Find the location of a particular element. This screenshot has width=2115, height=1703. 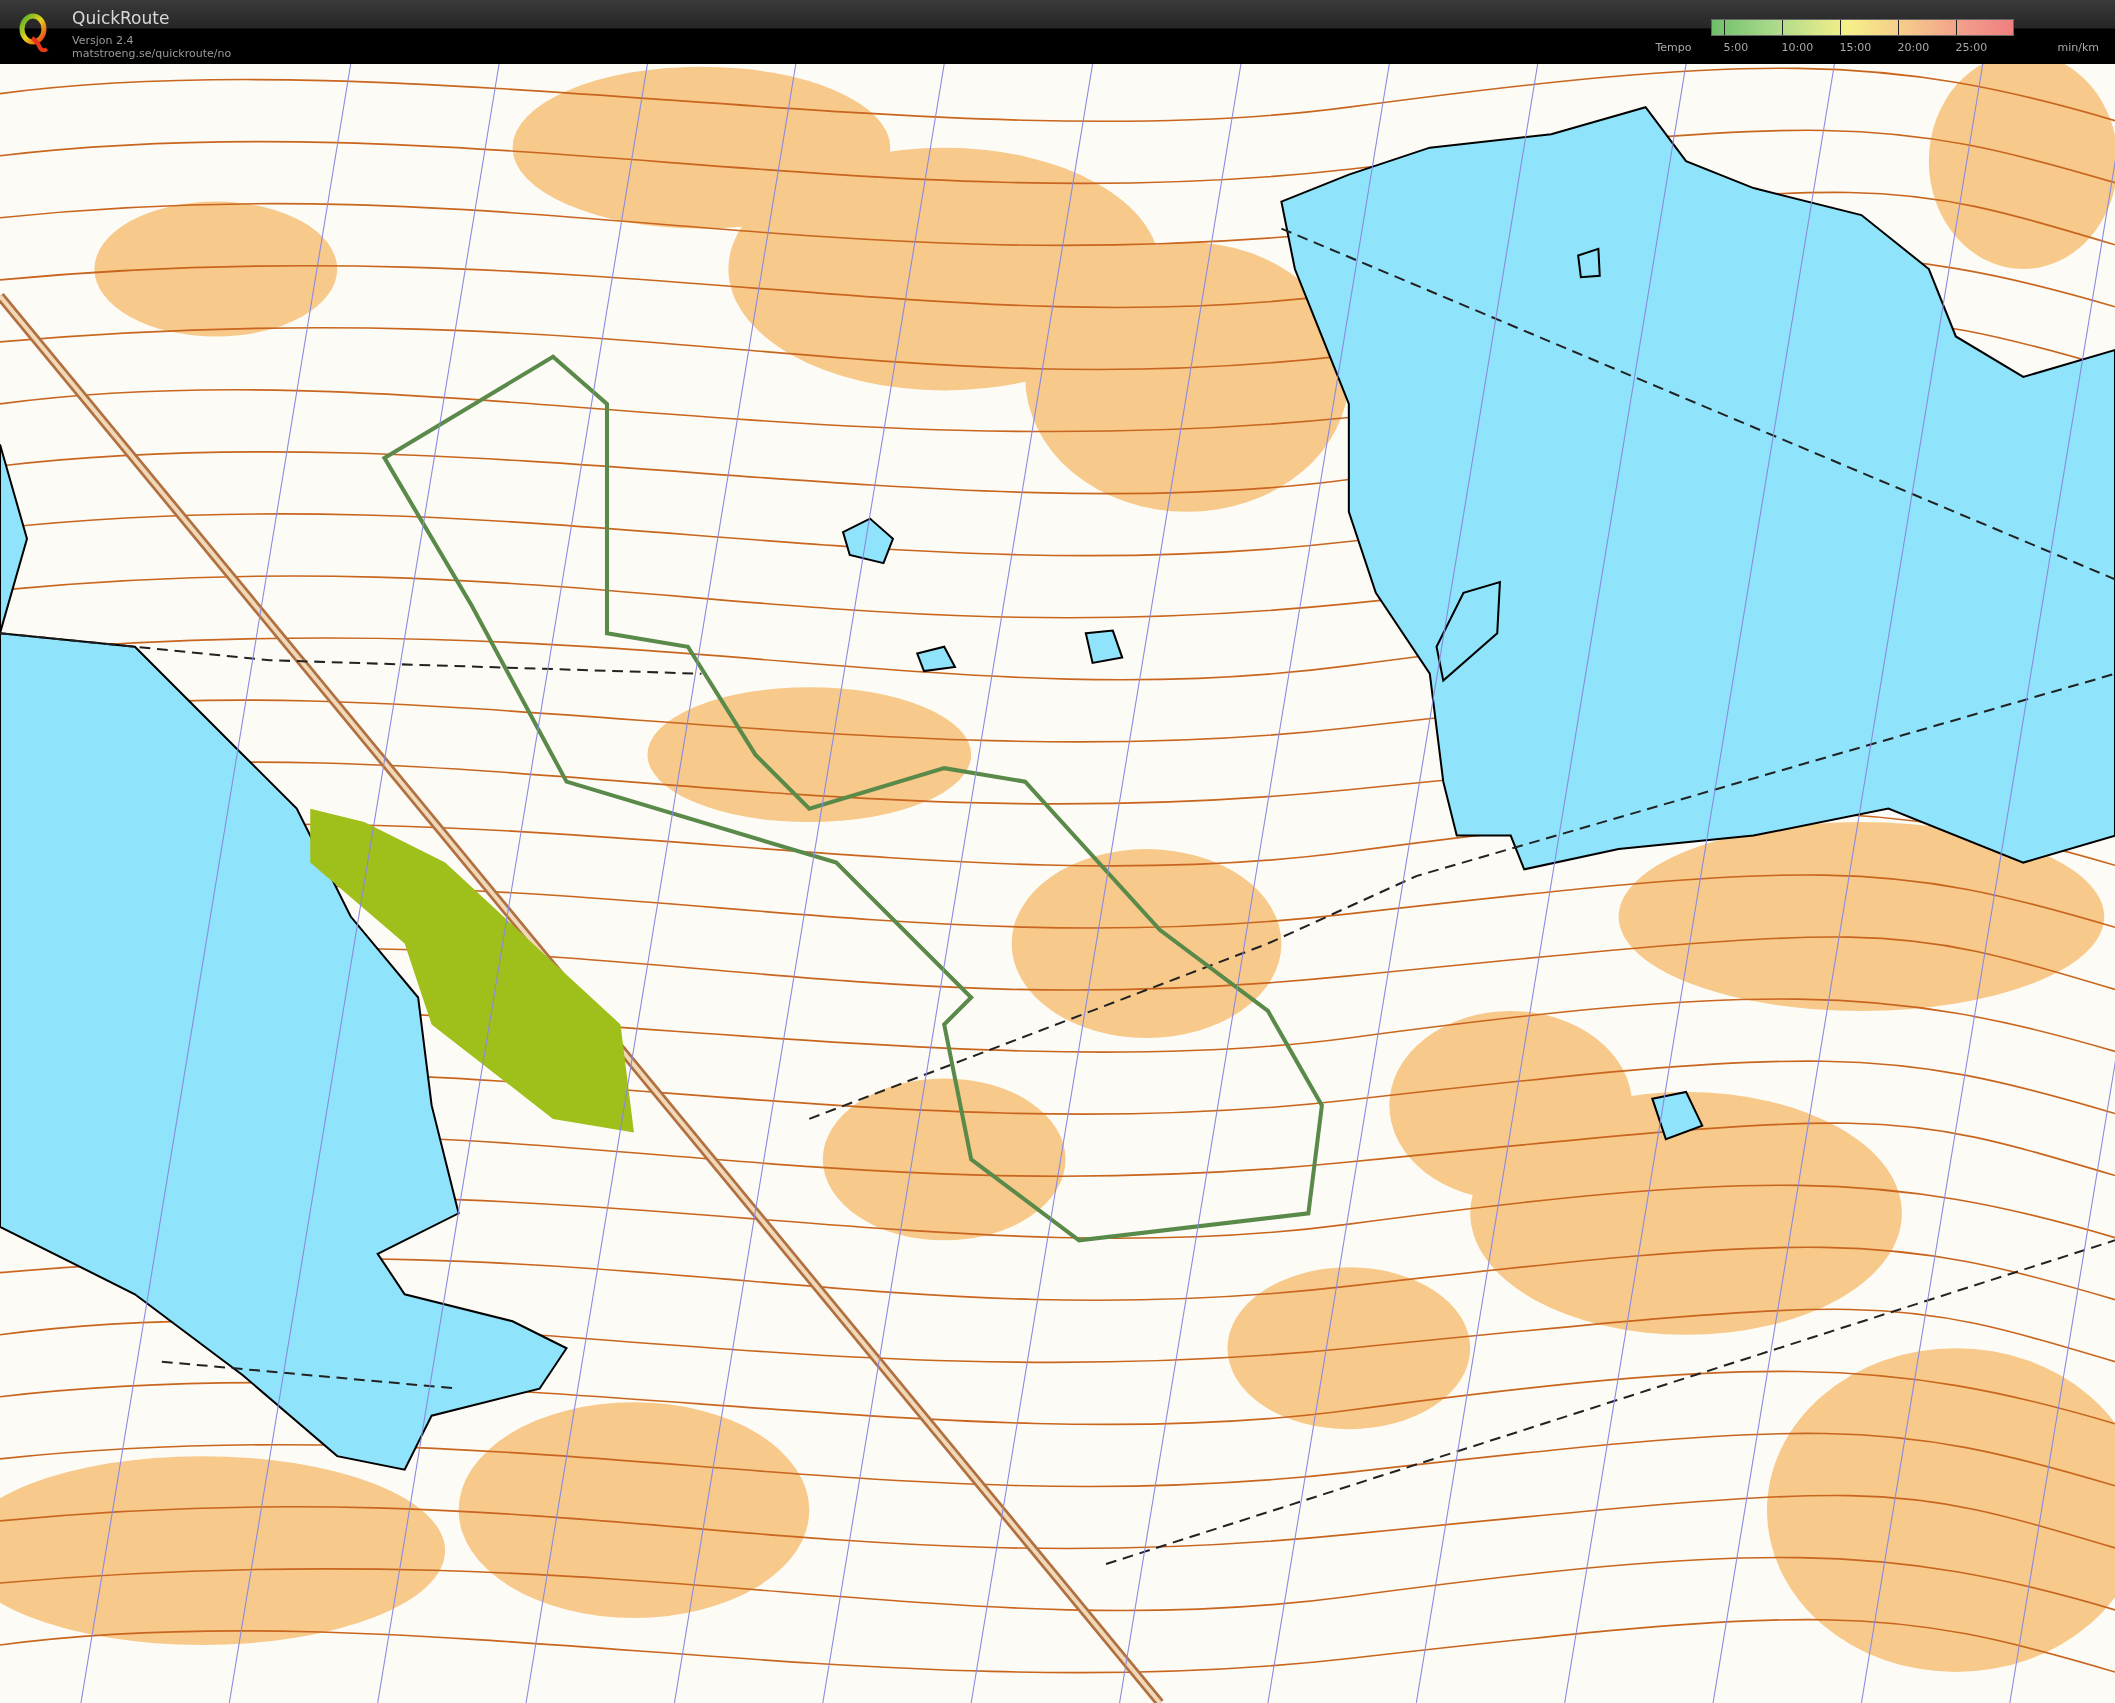

tick-label: 20:00 is located at coordinates (1914, 47).